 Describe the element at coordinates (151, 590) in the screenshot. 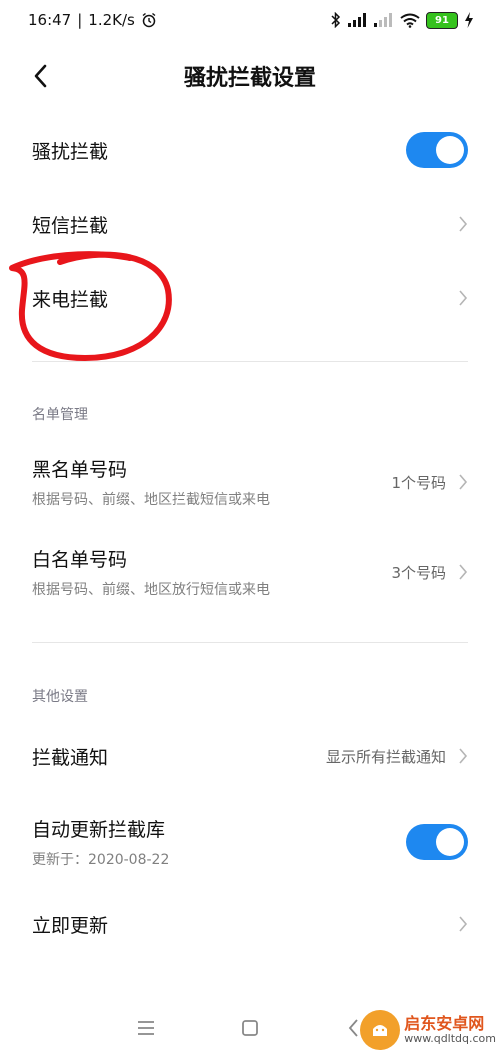

I see `whitelist-subtitle: 根据号码、前缀、地区放行短信或来电` at that location.